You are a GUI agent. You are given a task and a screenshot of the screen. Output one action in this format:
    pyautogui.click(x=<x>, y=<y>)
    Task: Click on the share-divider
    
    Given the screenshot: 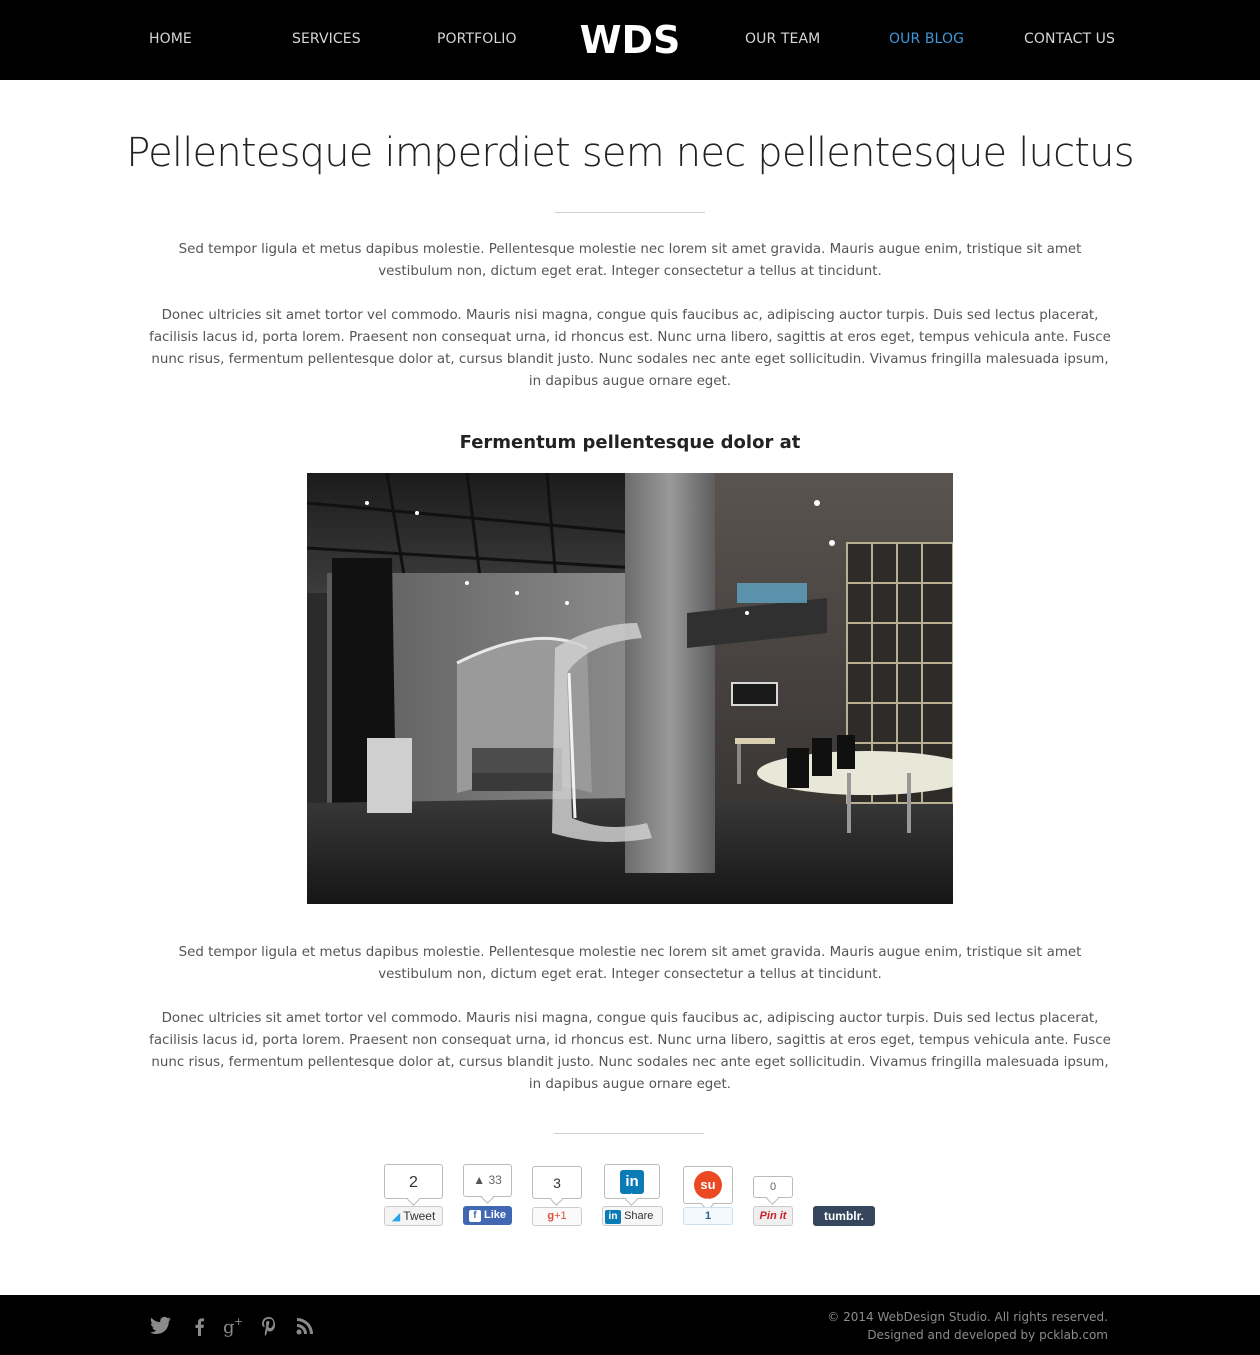 What is the action you would take?
    pyautogui.click(x=629, y=1133)
    